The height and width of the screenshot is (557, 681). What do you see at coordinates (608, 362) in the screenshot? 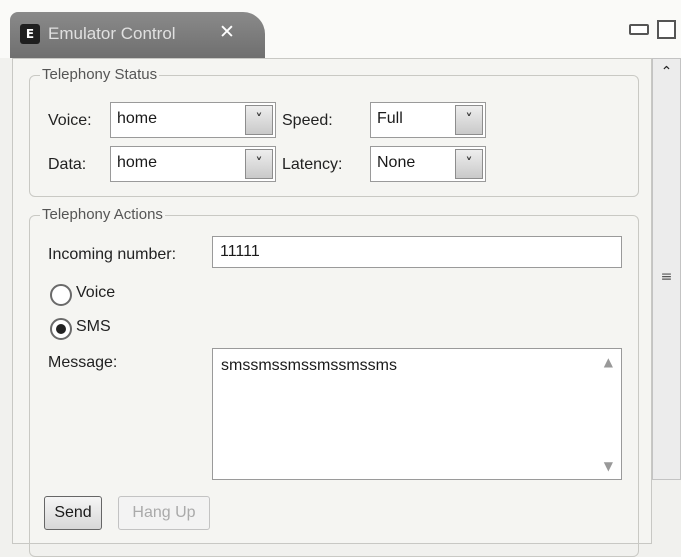
I see `scroll-up-icon: ▲` at bounding box center [608, 362].